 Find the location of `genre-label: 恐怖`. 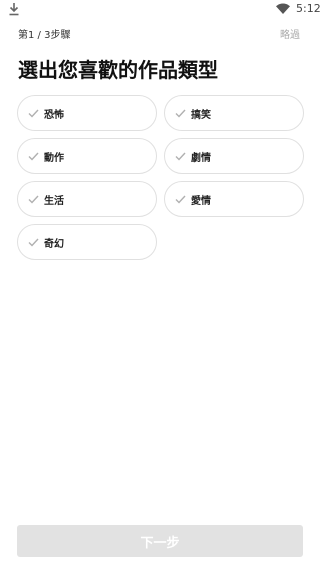

genre-label: 恐怖 is located at coordinates (54, 115).